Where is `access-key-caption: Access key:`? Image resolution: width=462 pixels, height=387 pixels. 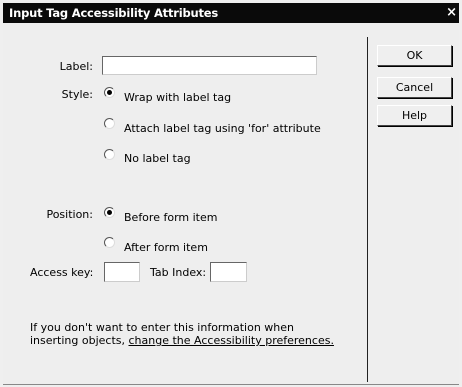
access-key-caption: Access key: is located at coordinates (62, 272).